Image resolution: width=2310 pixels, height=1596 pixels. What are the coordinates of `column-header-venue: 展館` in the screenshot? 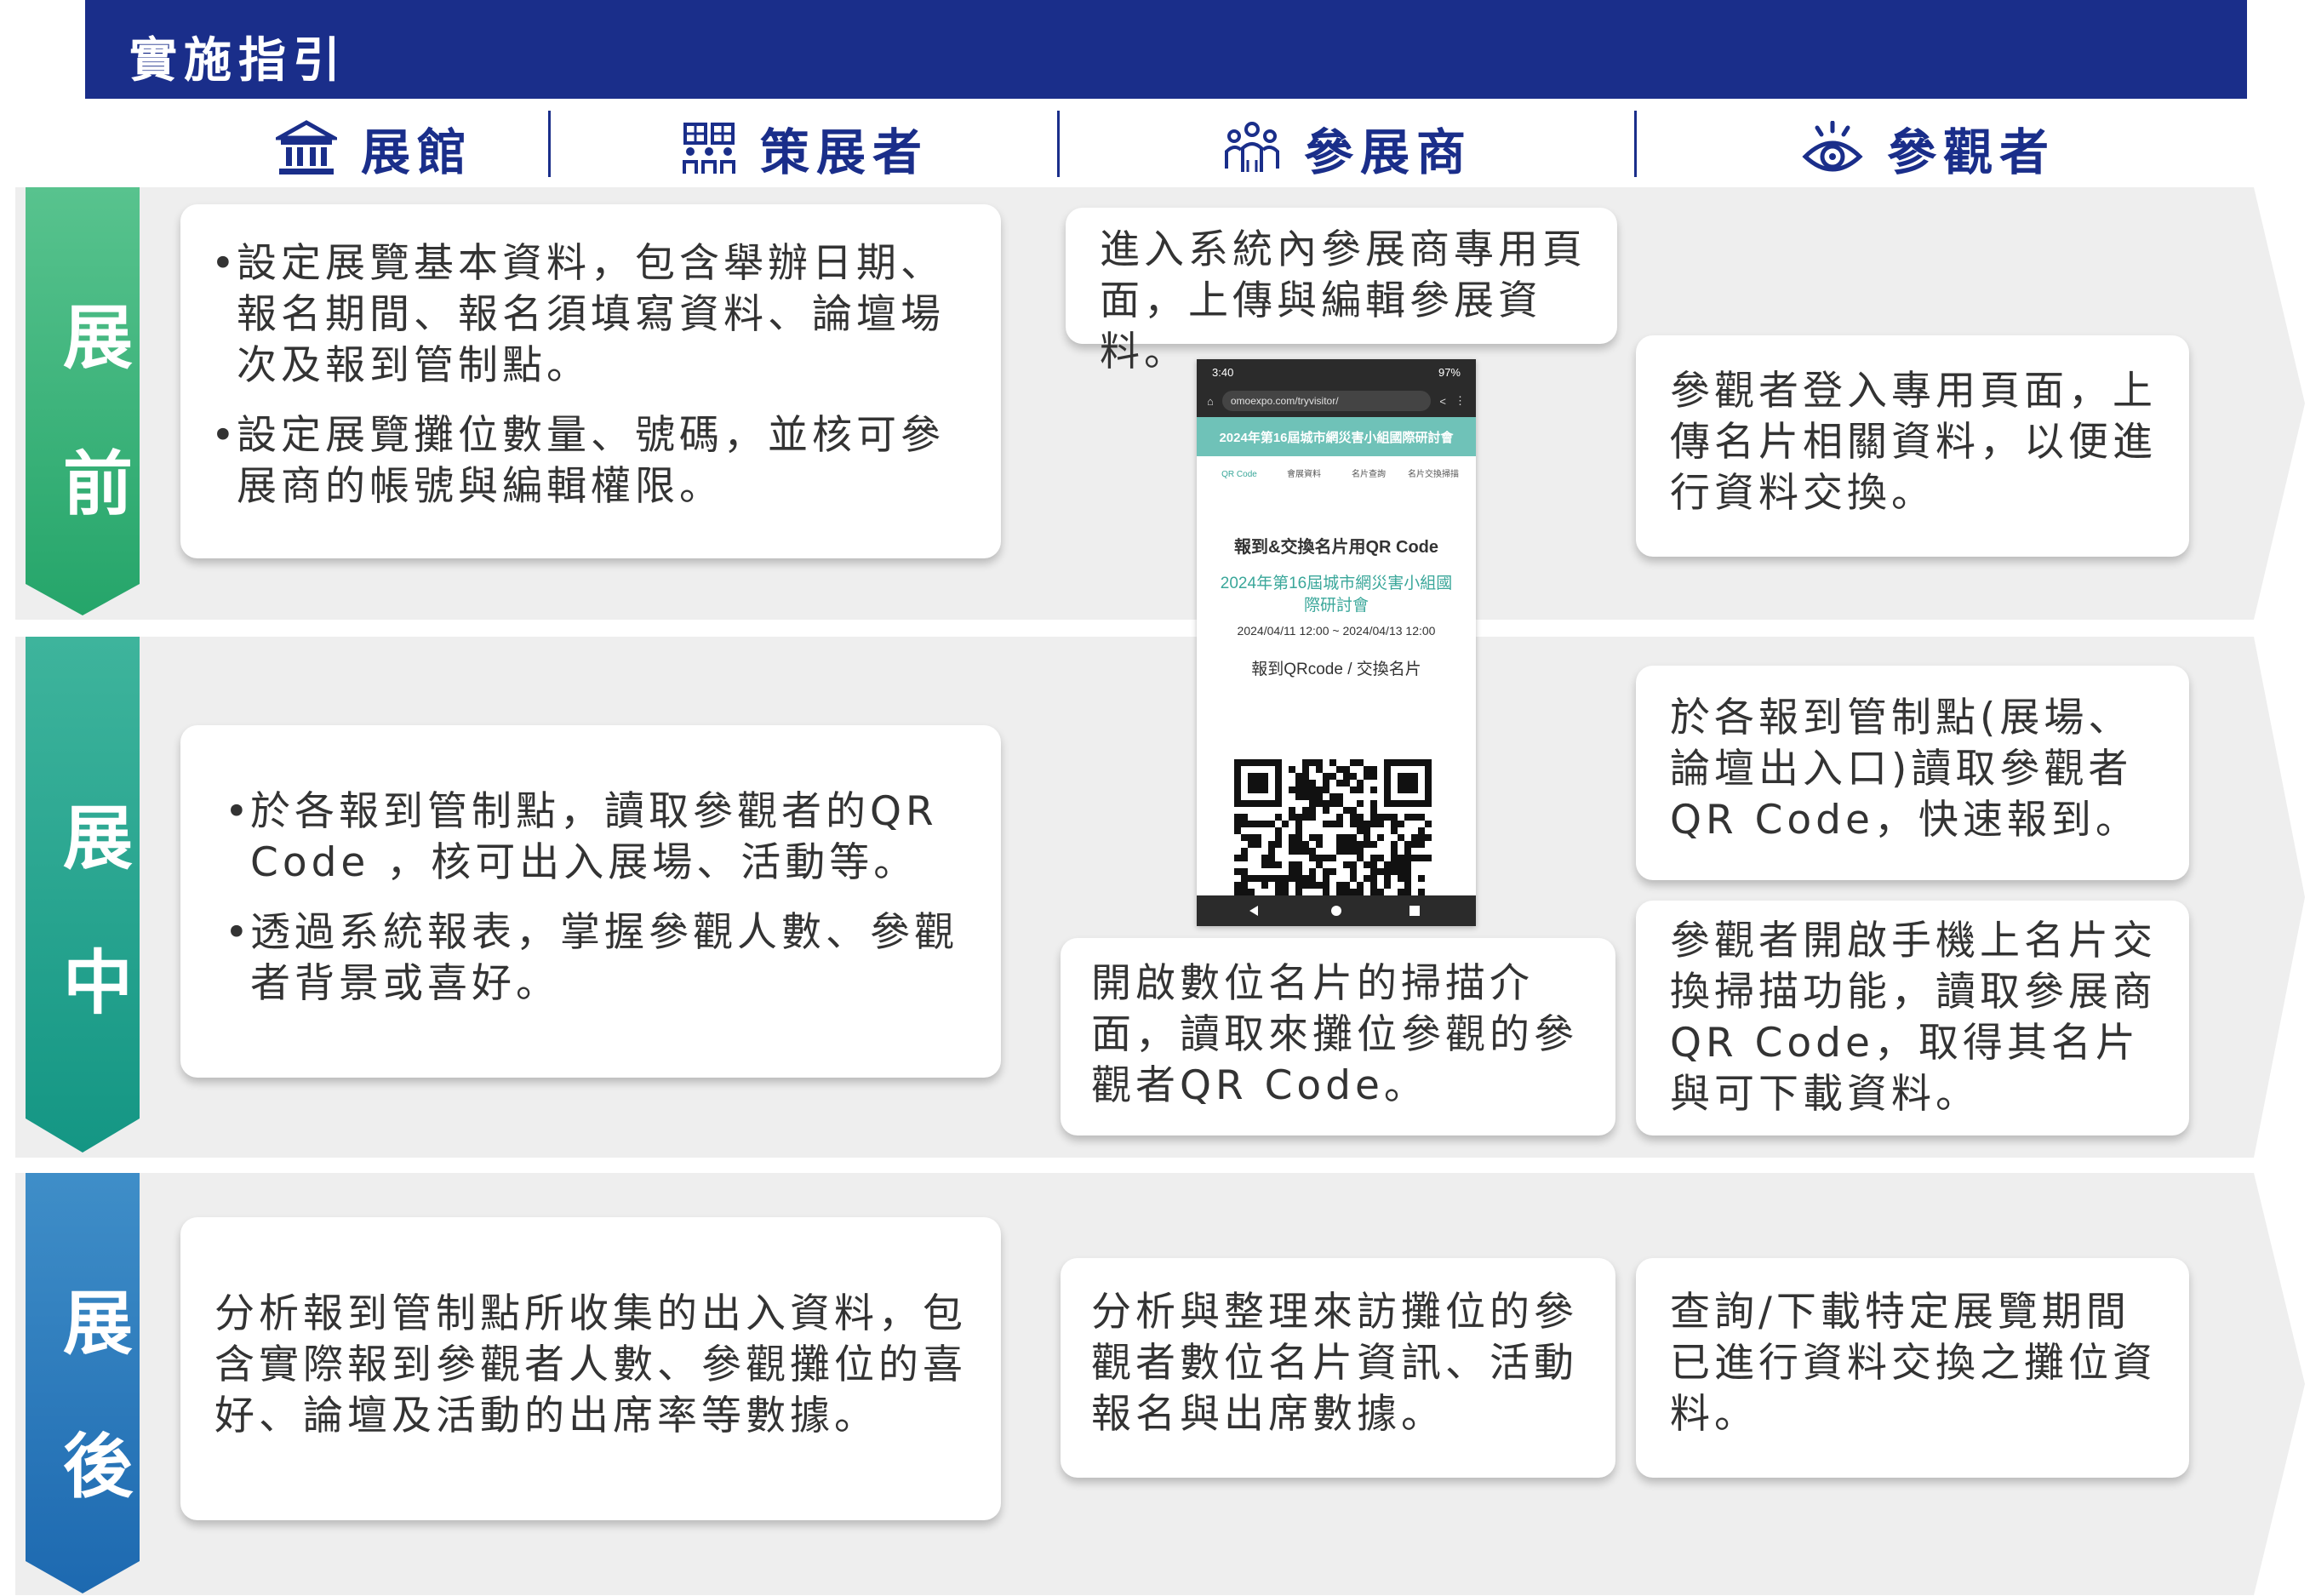 It's located at (374, 148).